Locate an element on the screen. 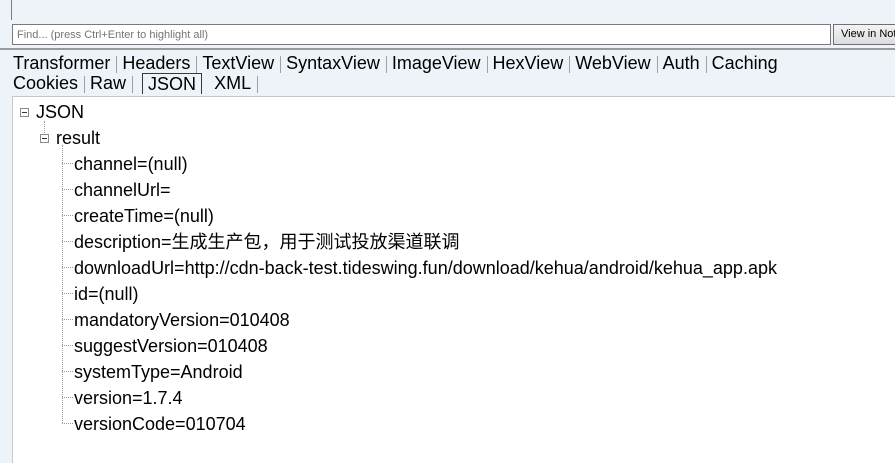 The image size is (895, 463). tab-caching: Caching is located at coordinates (745, 63).